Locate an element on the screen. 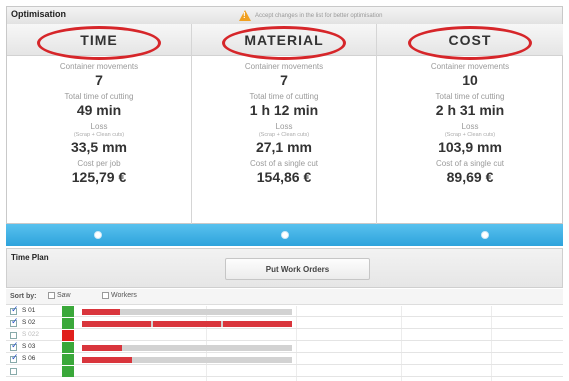 Image resolution: width=569 pixels, height=381 pixels. metric-value: 33,5 mm is located at coordinates (99, 147).